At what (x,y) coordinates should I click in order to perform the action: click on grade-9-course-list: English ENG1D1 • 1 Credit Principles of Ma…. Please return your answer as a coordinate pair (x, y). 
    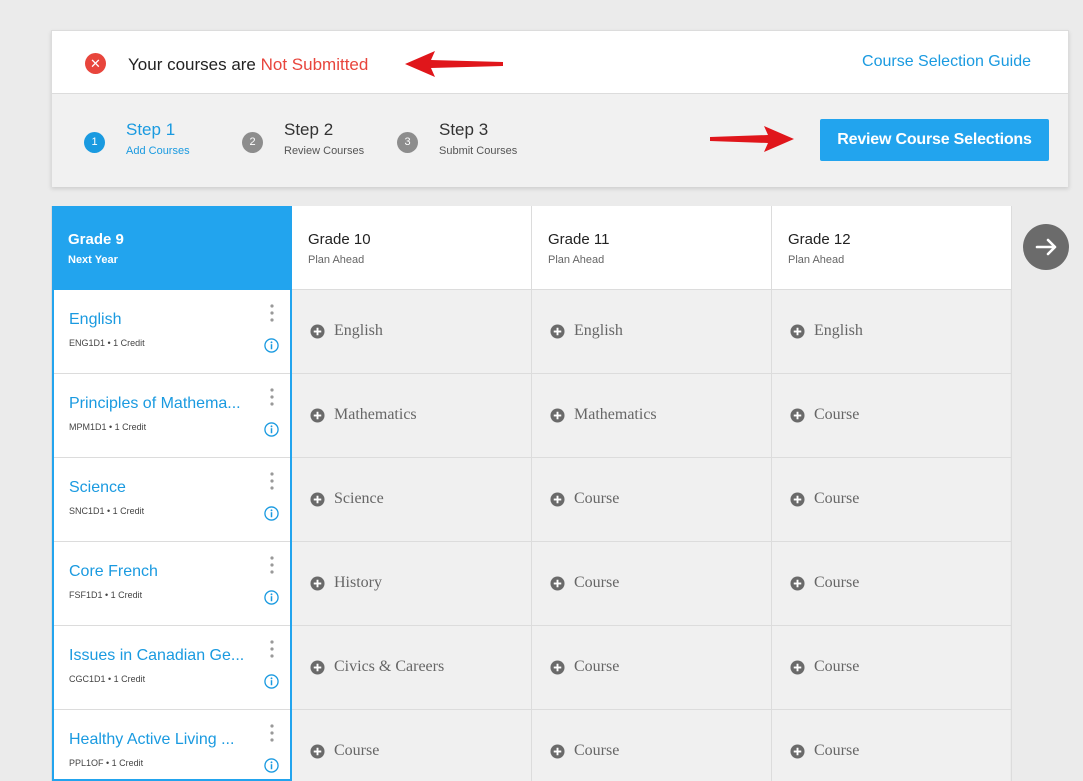
    Looking at the image, I should click on (172, 535).